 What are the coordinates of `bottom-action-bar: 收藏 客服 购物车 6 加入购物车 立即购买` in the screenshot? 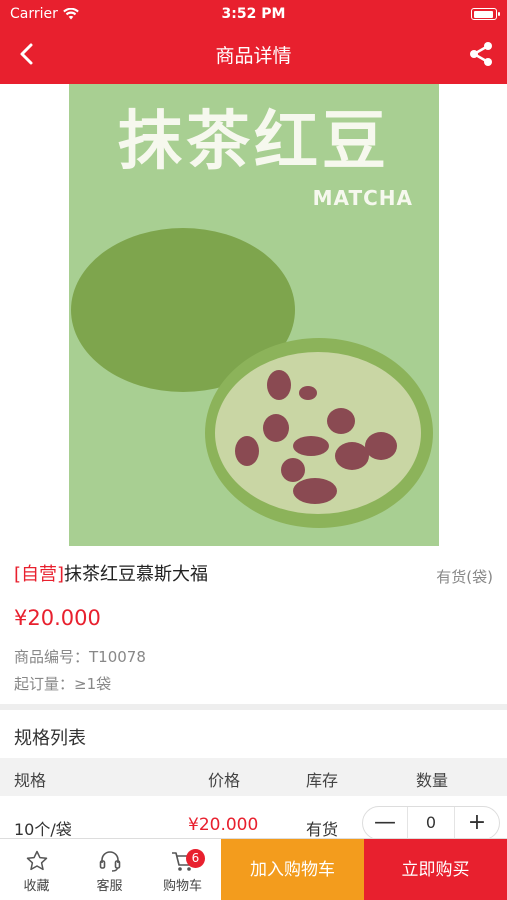 It's located at (253, 869).